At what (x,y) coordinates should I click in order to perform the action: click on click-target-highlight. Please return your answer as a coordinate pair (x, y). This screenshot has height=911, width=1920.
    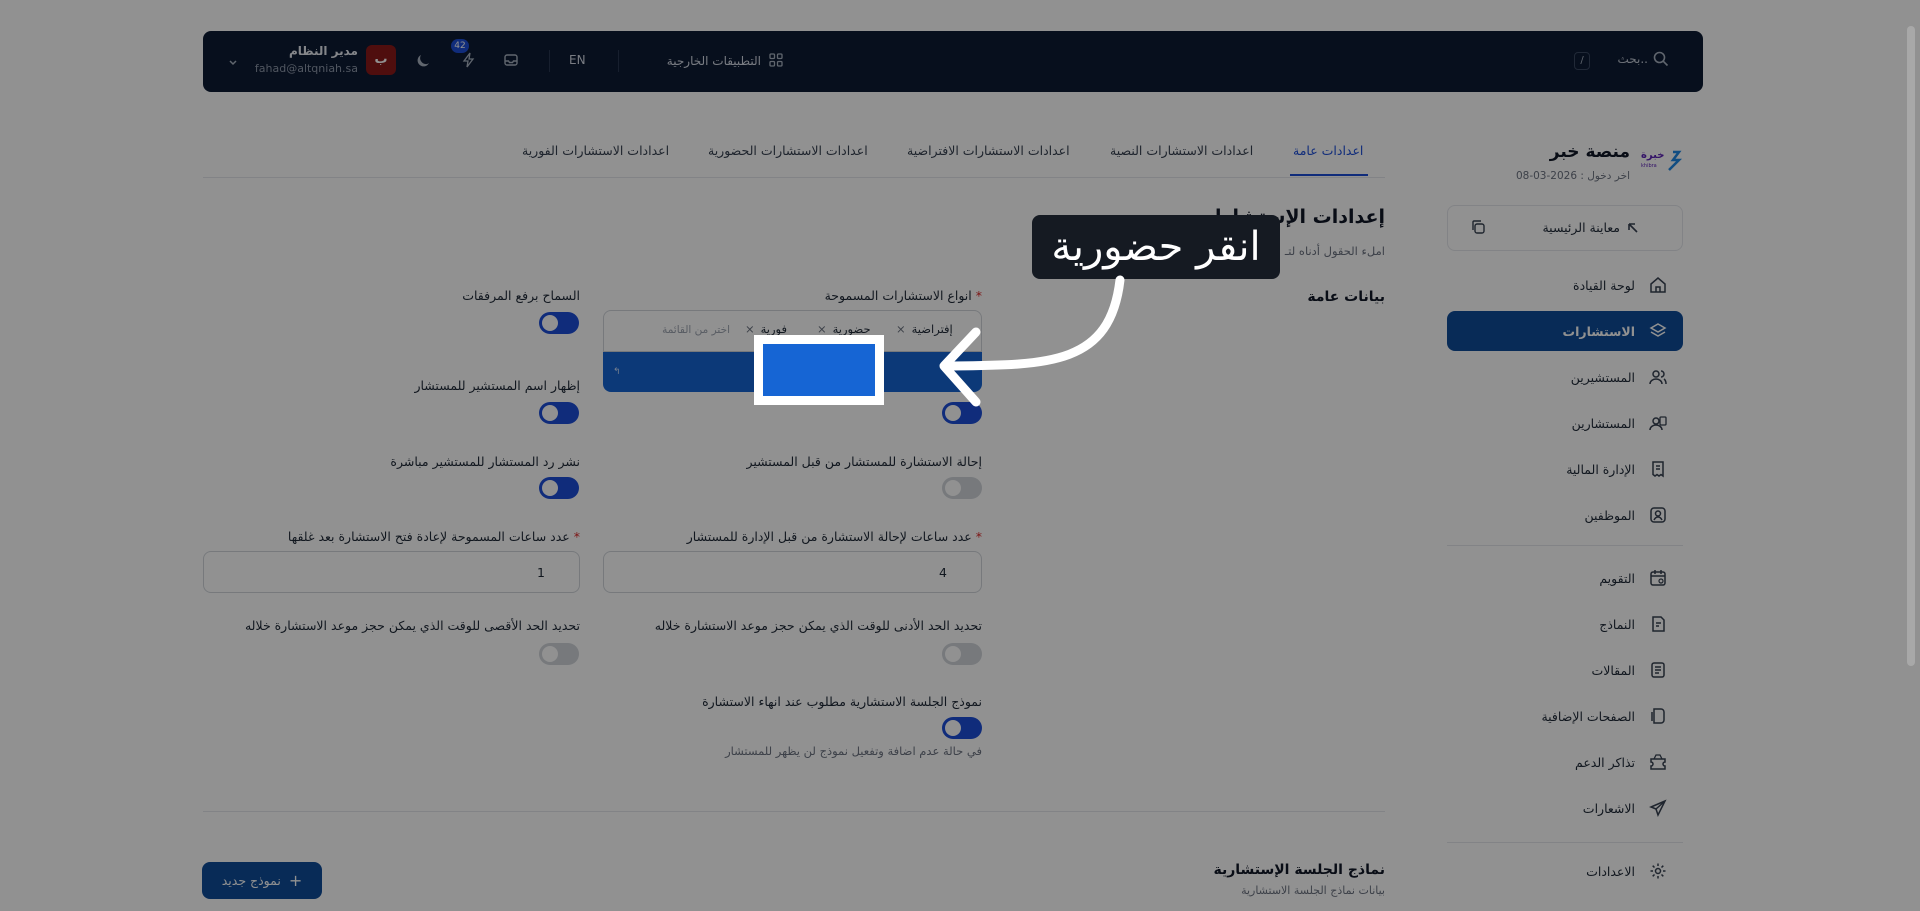
    Looking at the image, I should click on (819, 370).